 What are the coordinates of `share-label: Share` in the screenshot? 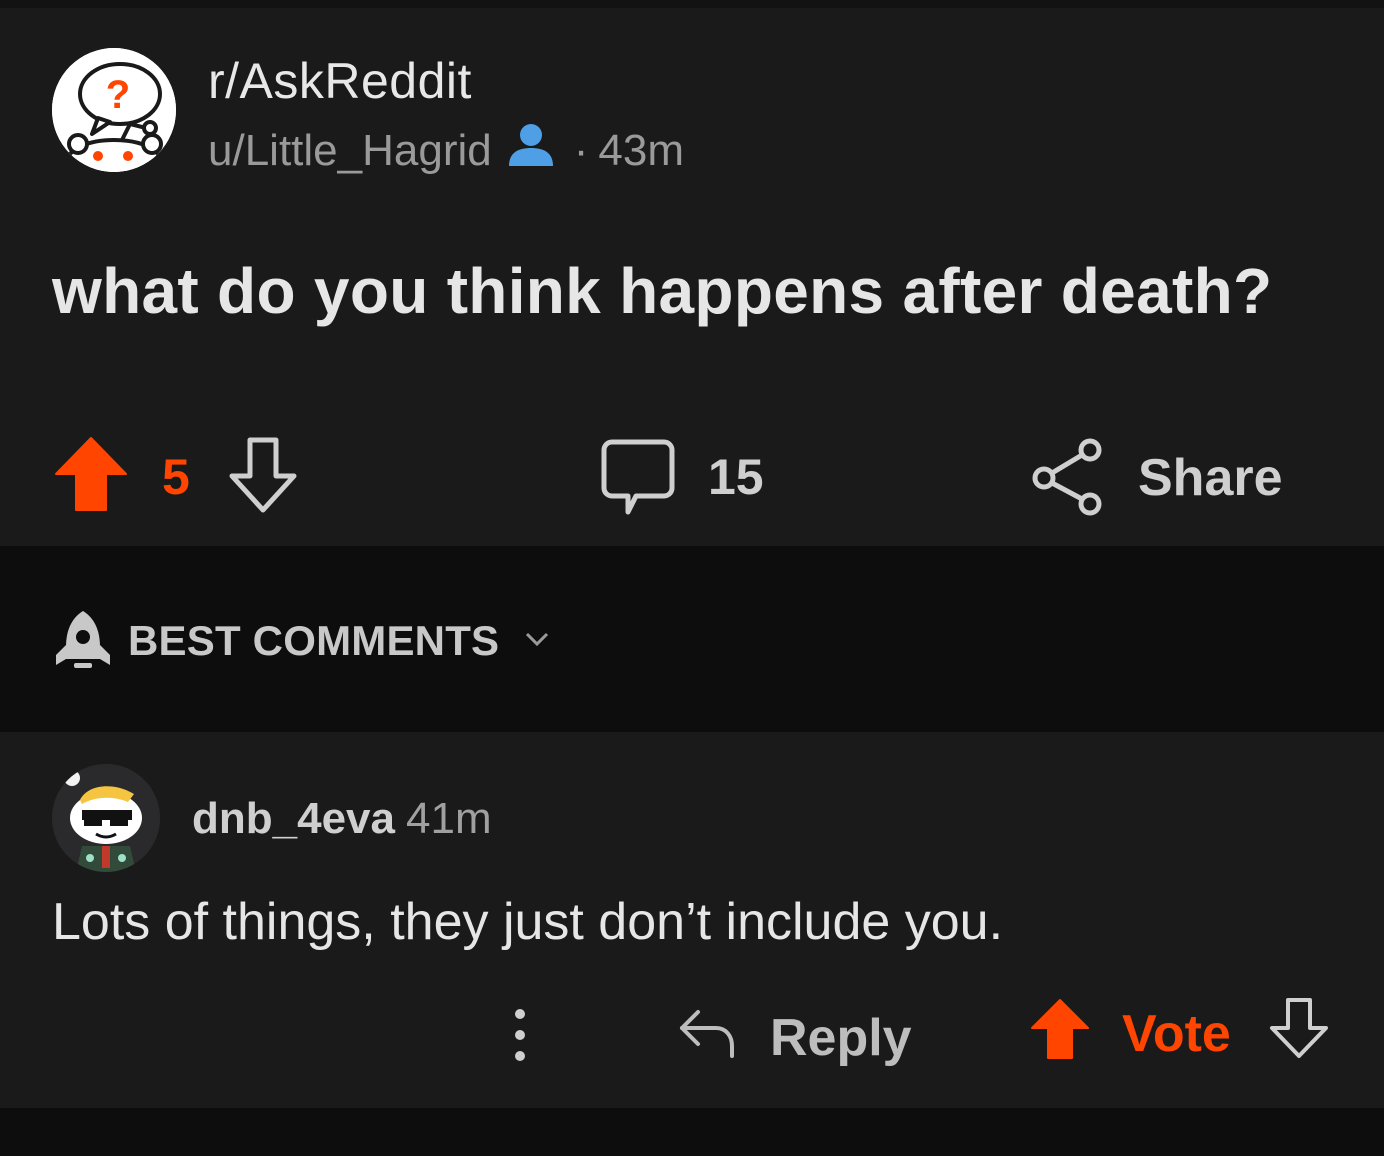 It's located at (1210, 478).